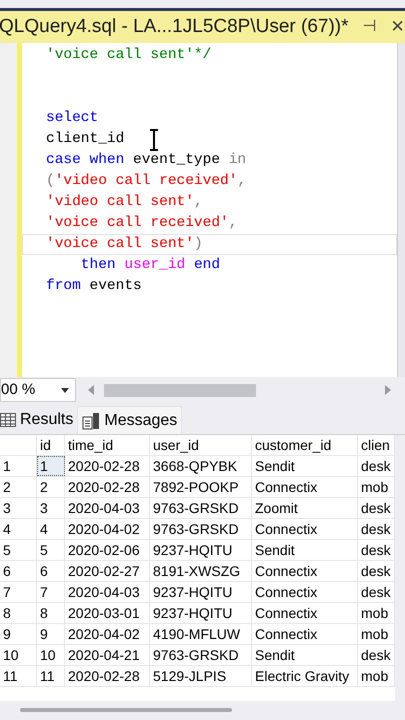 The image size is (405, 720). I want to click on code-line: 'video call sent',, so click(124, 202).